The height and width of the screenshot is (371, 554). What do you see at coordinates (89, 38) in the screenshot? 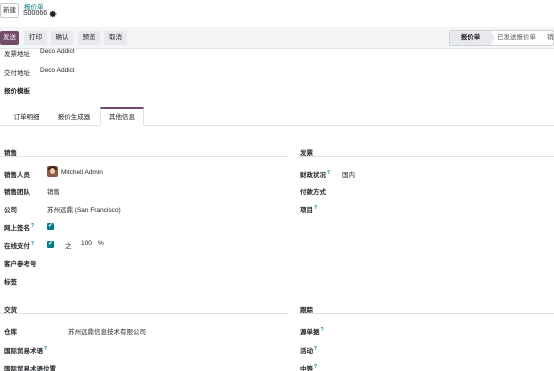
I see `preview-button: 预览` at bounding box center [89, 38].